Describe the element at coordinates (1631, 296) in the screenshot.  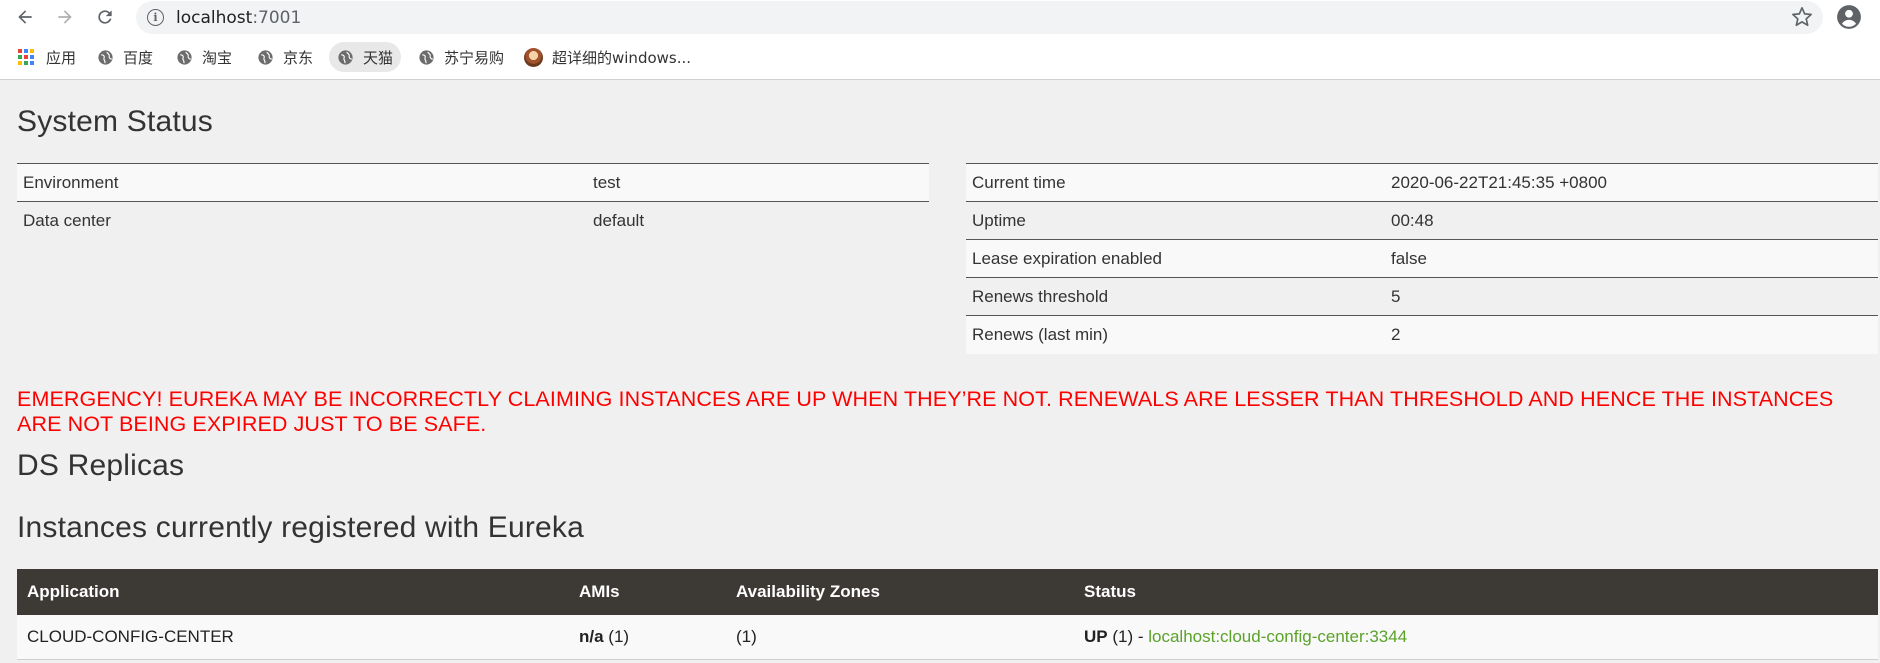
I see `status-value: 5` at that location.